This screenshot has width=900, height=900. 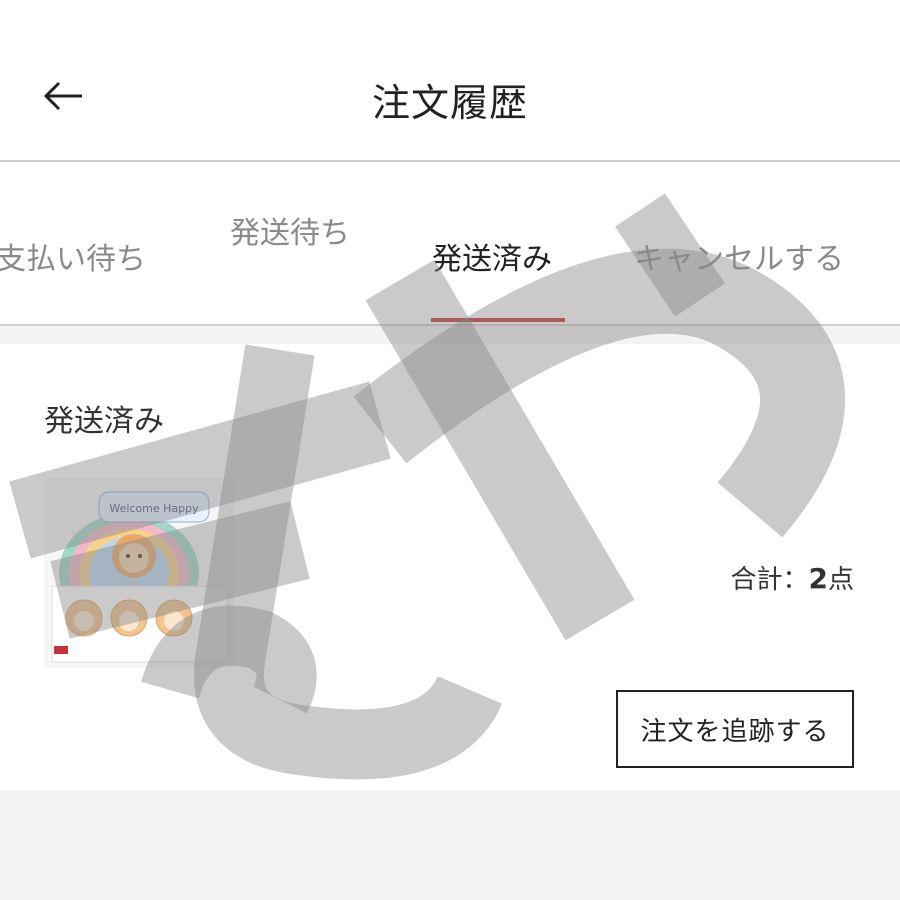 I want to click on svg-text: Welcome Happy, so click(x=154, y=508).